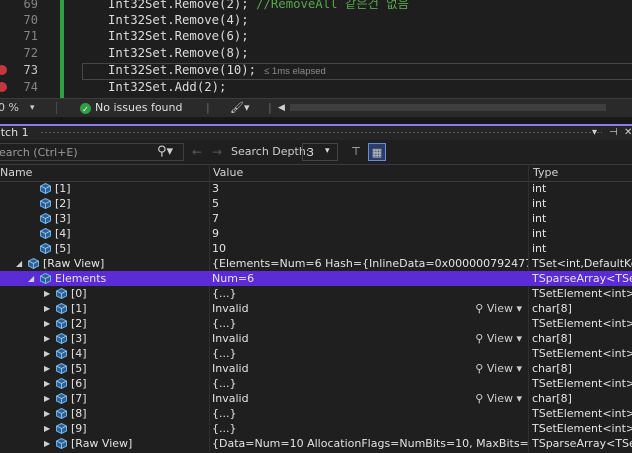 Image resolution: width=632 pixels, height=453 pixels. Describe the element at coordinates (316, 323) in the screenshot. I see `watch-row: ▶ [2] {...} TSetElement<int>` at that location.